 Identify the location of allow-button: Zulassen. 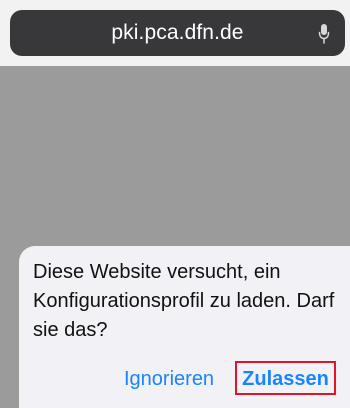
(285, 378).